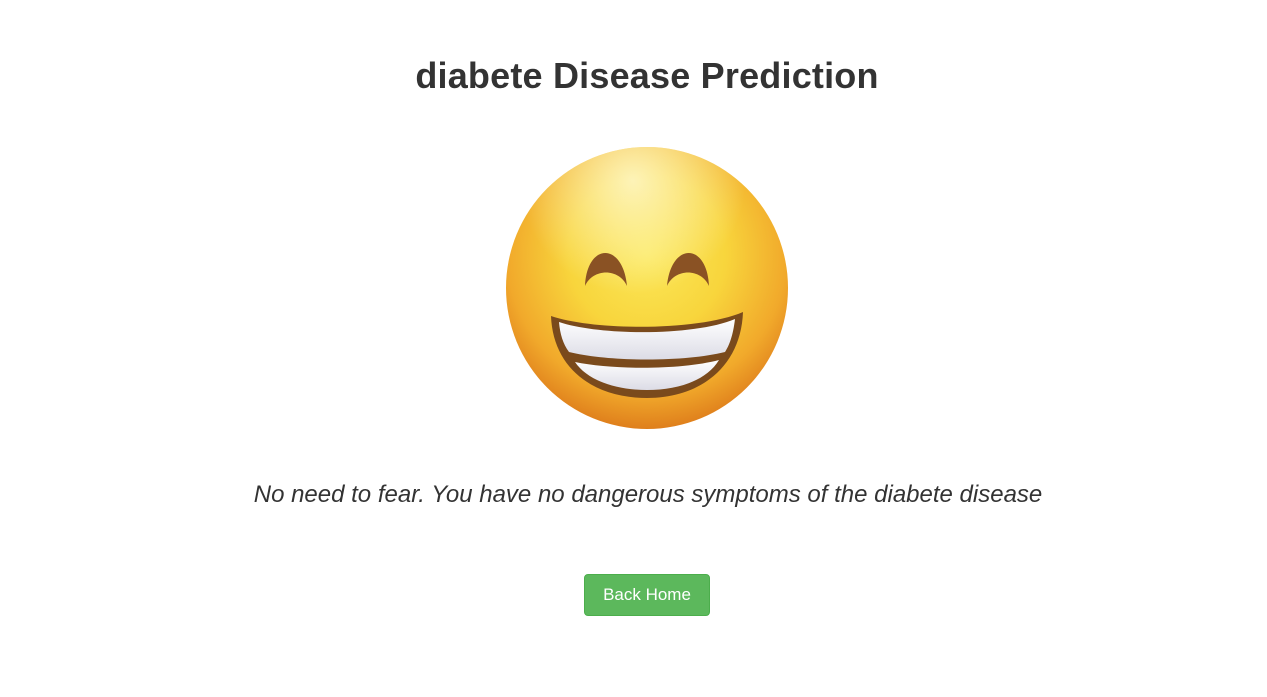  What do you see at coordinates (647, 595) in the screenshot?
I see `back-home-button: Back Home` at bounding box center [647, 595].